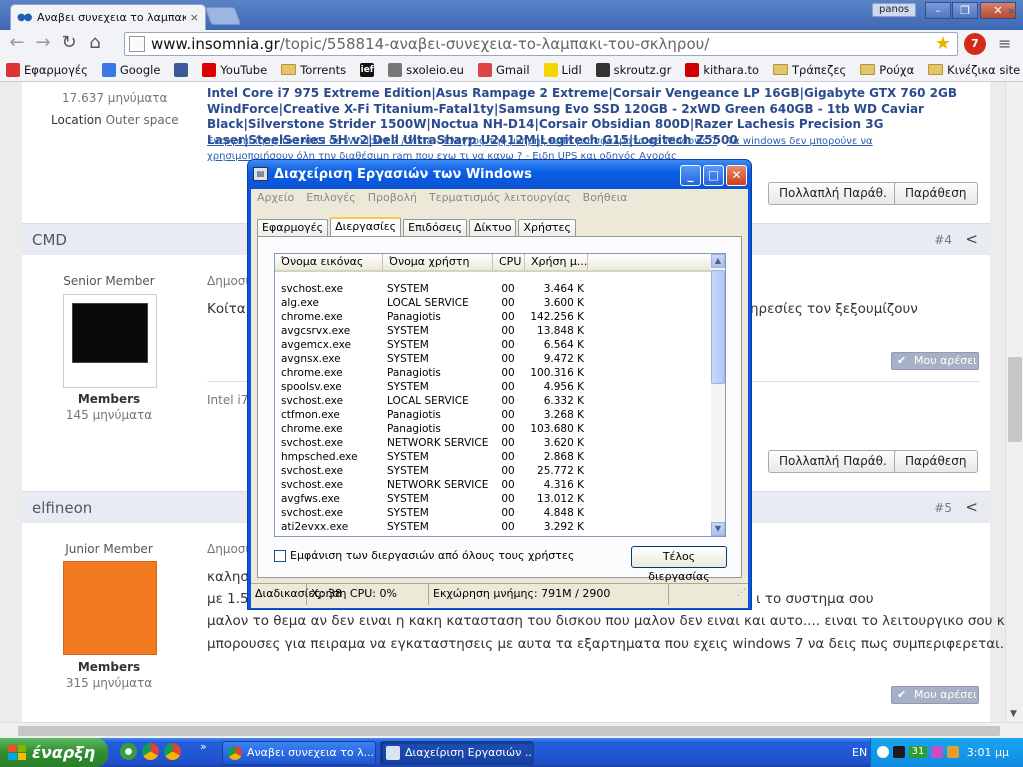 The width and height of the screenshot is (1023, 767). I want to click on process-row: ctfmon.exe Panagiotis 00 3.268 K, so click(494, 415).